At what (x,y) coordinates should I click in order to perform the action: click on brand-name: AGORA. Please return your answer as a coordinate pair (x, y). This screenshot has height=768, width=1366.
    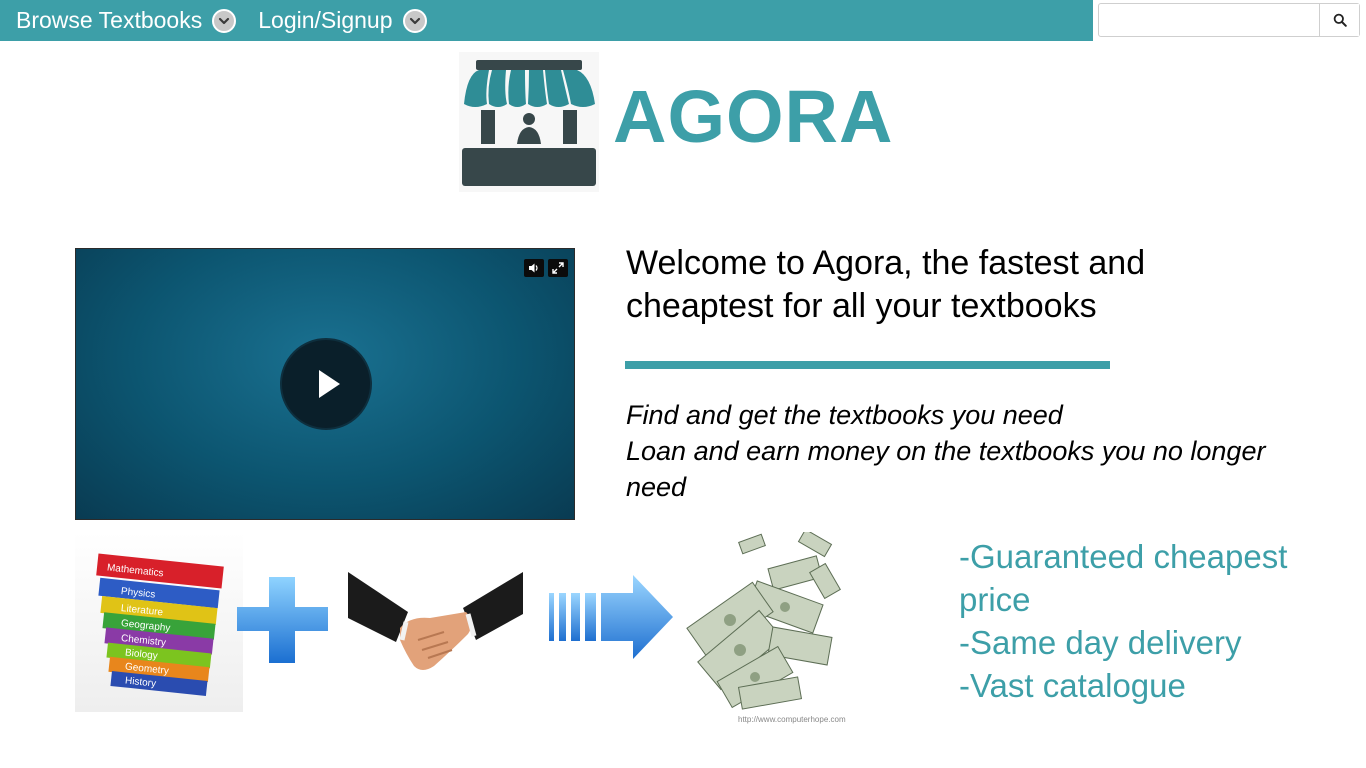
    Looking at the image, I should click on (753, 116).